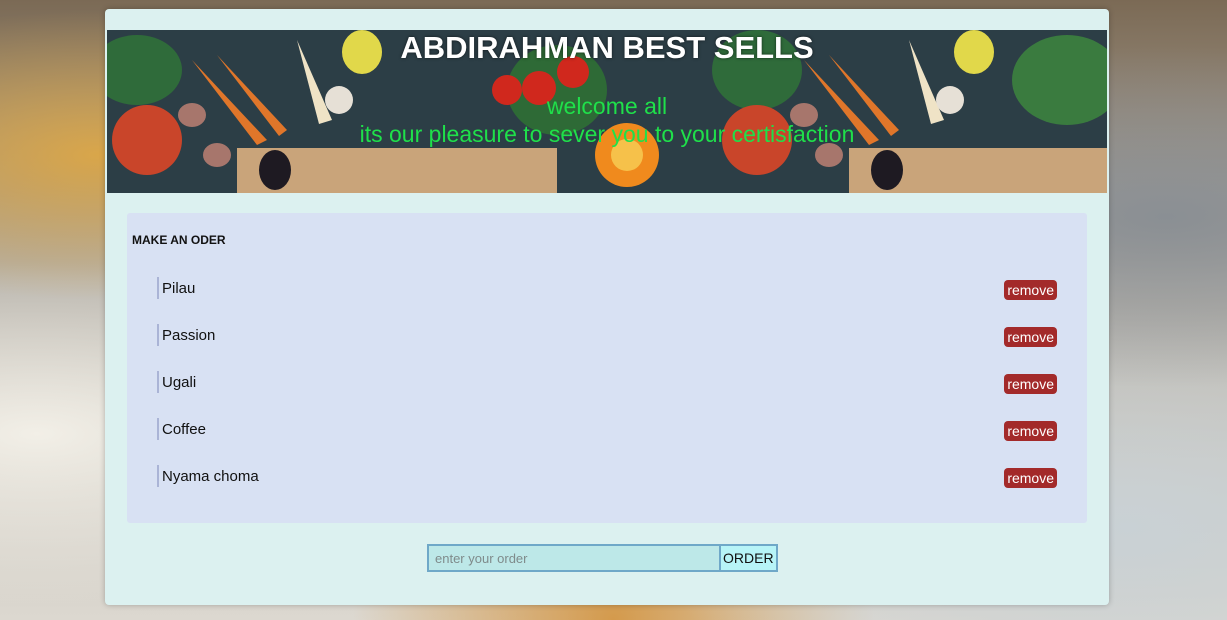  I want to click on list-item: Ugali remove, so click(607, 390).